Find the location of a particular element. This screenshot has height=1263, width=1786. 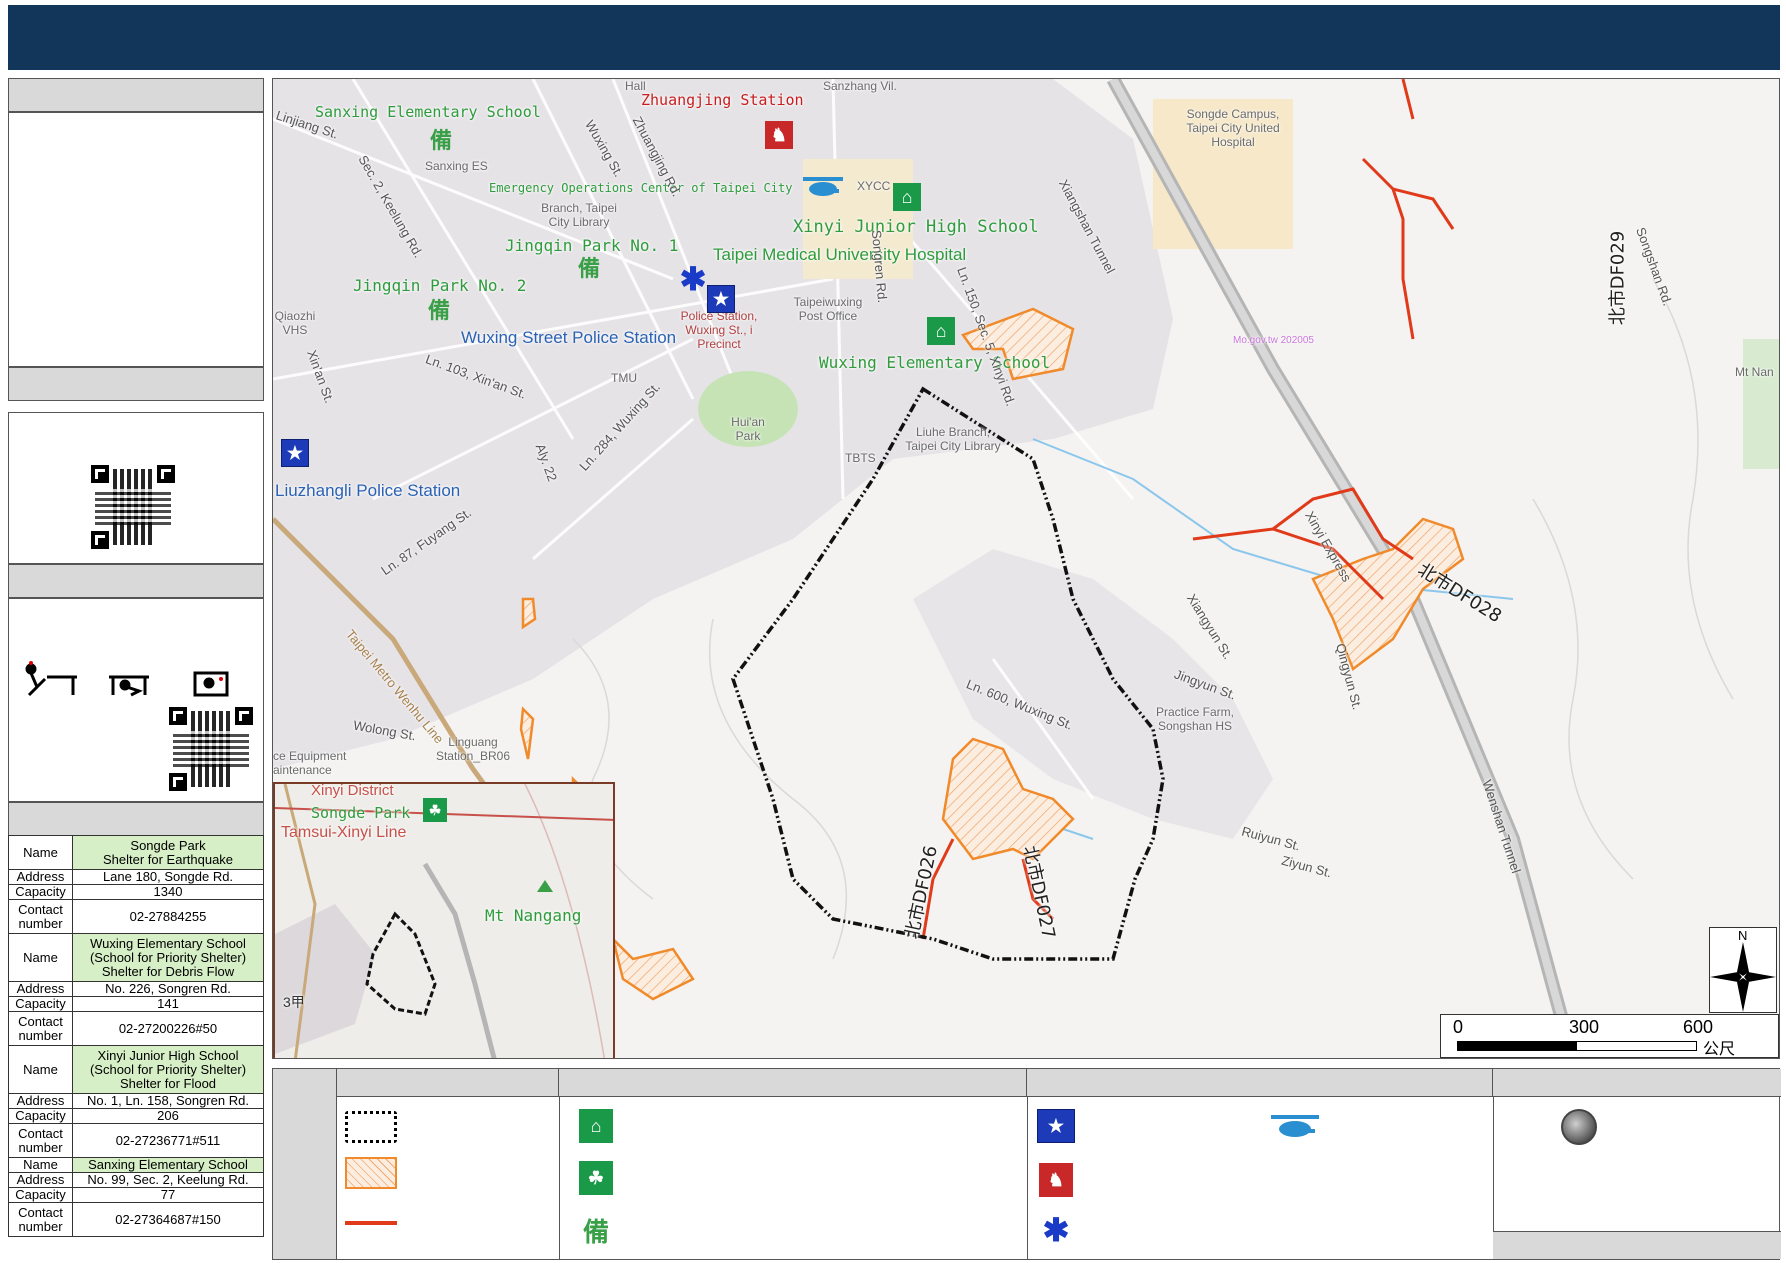

debris-label-df029: 北市DF029 is located at coordinates (1618, 278).